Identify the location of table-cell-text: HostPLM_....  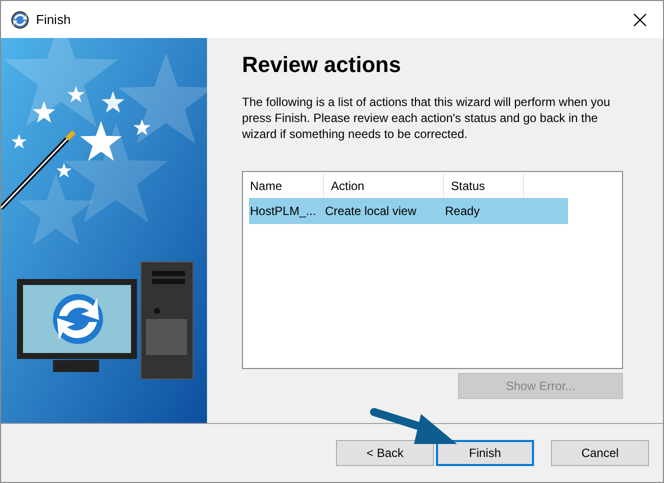
(283, 211).